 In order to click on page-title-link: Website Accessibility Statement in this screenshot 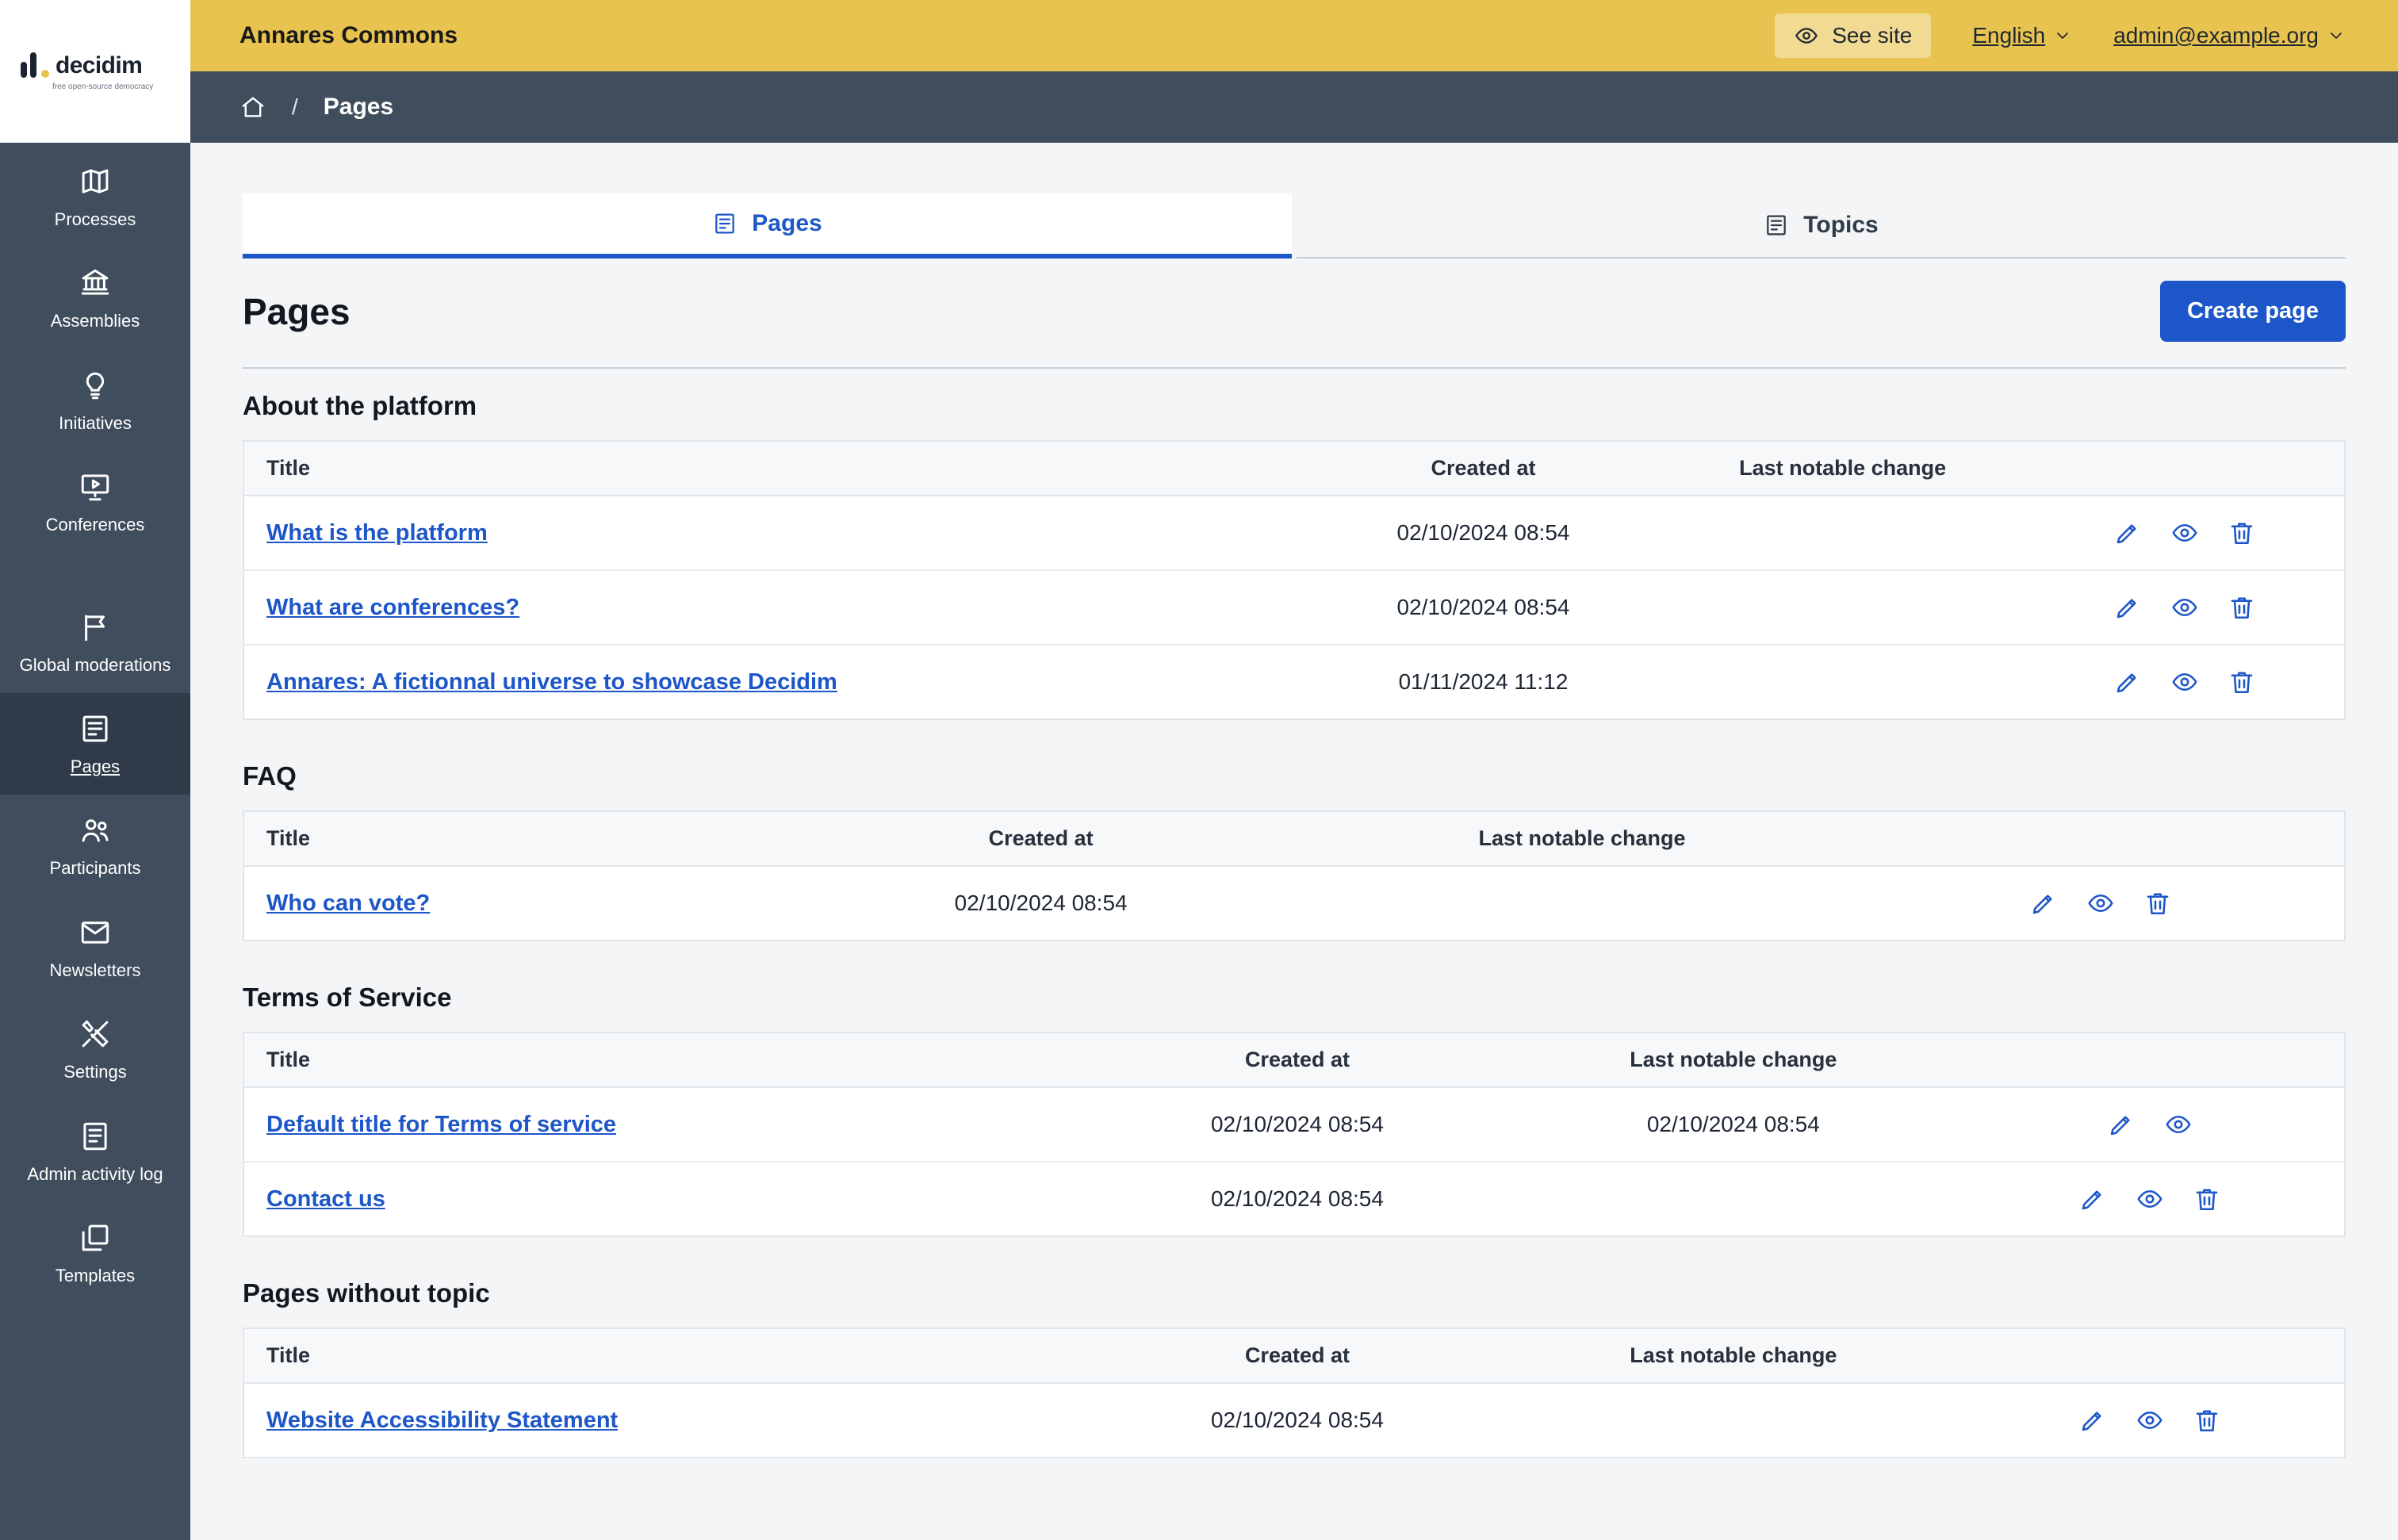, I will do `click(442, 1420)`.